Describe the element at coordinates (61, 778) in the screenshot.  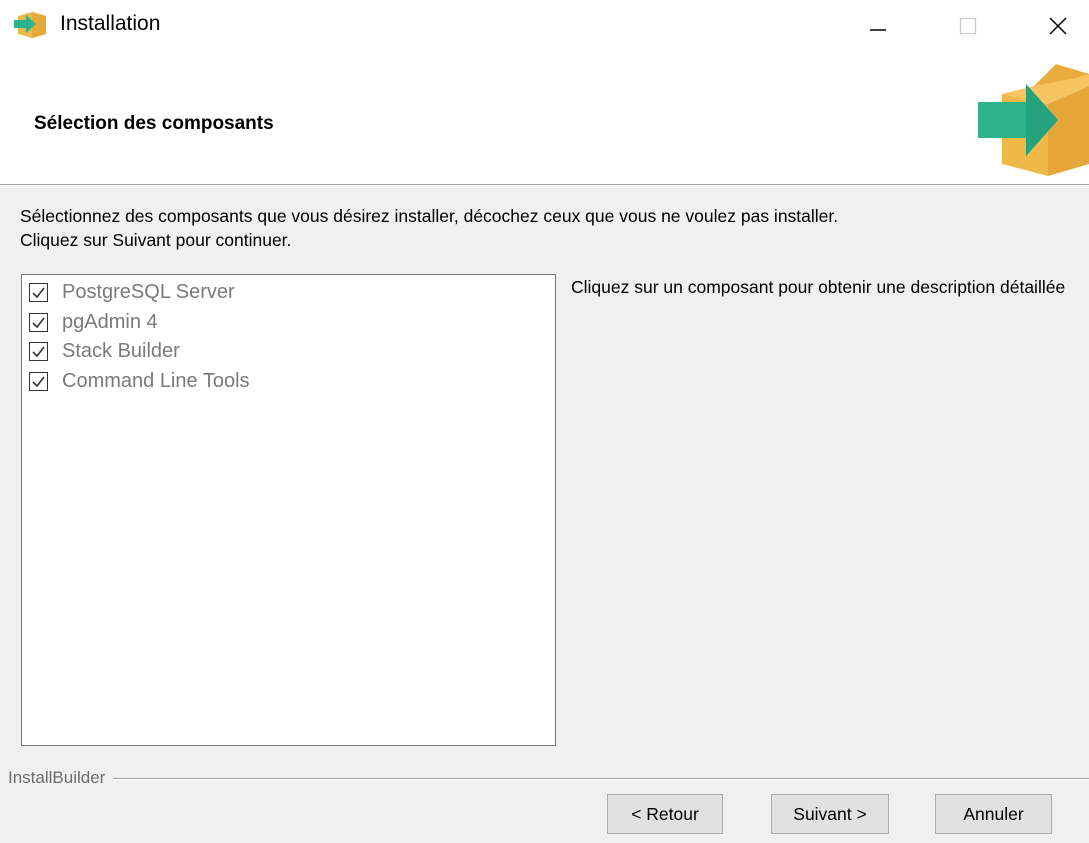
I see `brand-label: InstallBuilder` at that location.